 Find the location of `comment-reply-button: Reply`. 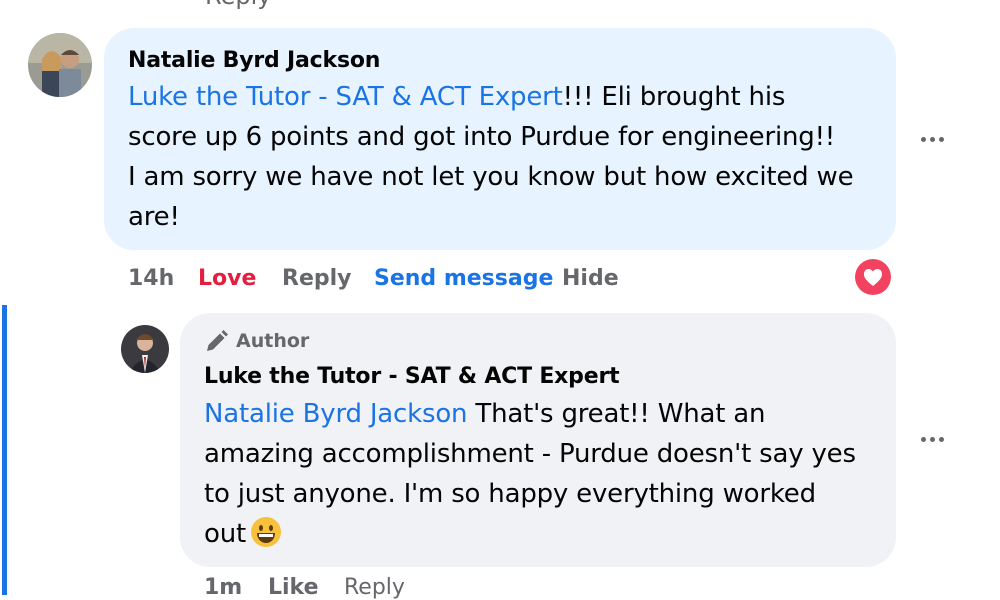

comment-reply-button: Reply is located at coordinates (317, 278).